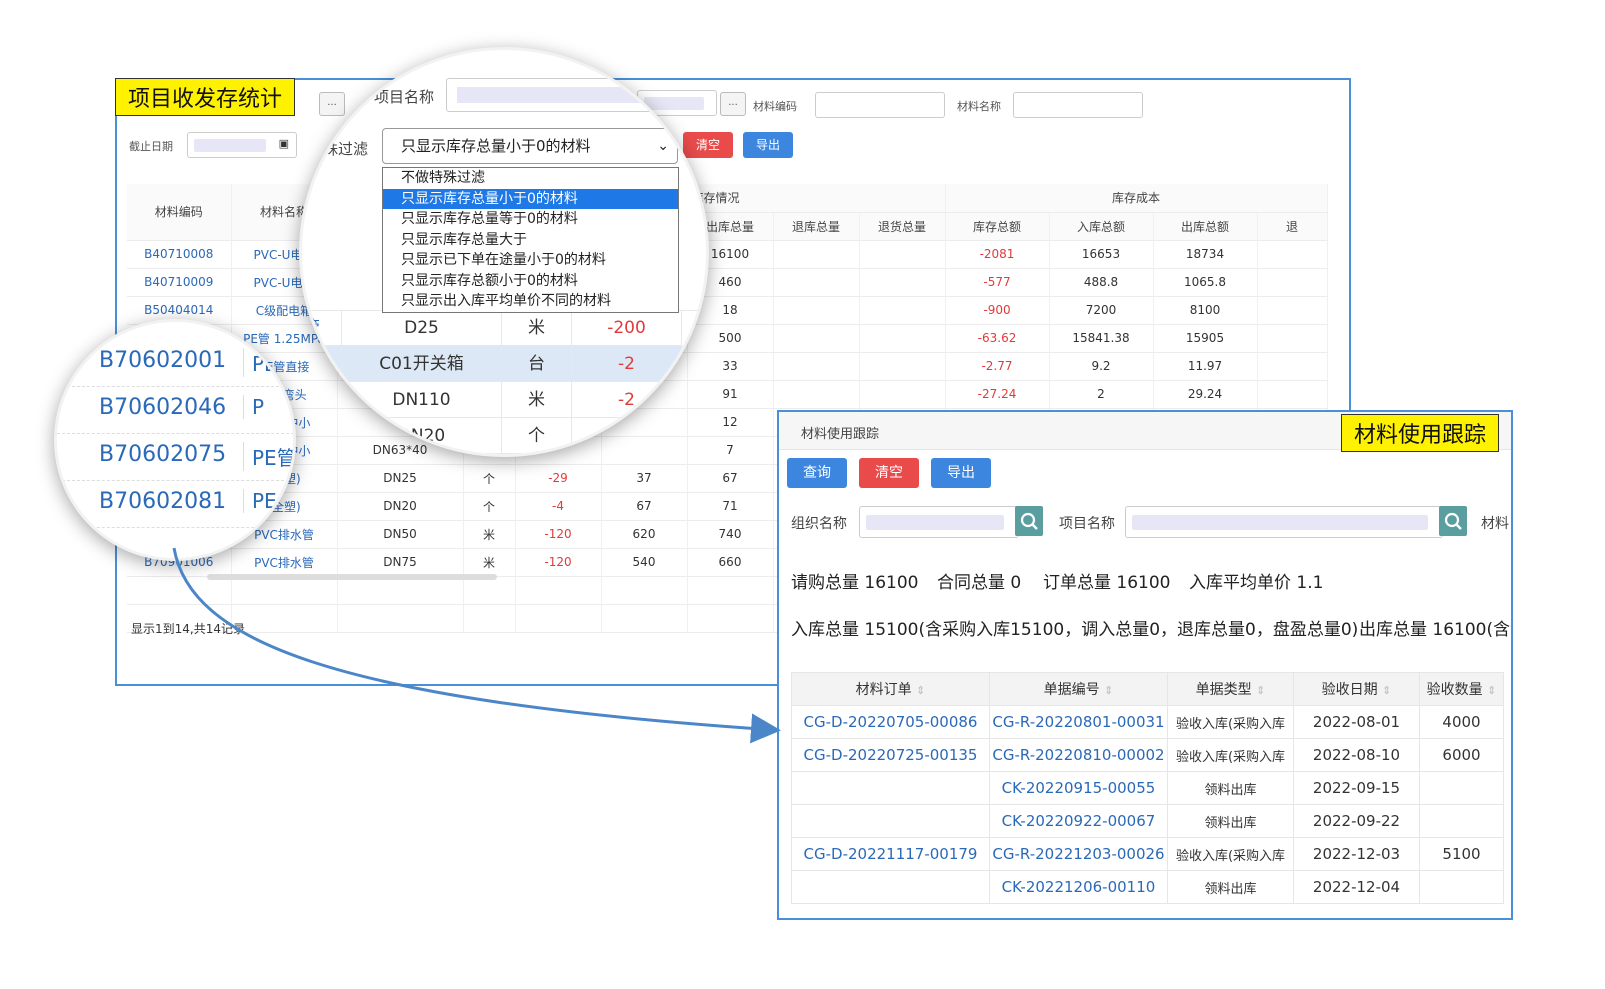  I want to click on cell-out-qty: 67, so click(730, 478).